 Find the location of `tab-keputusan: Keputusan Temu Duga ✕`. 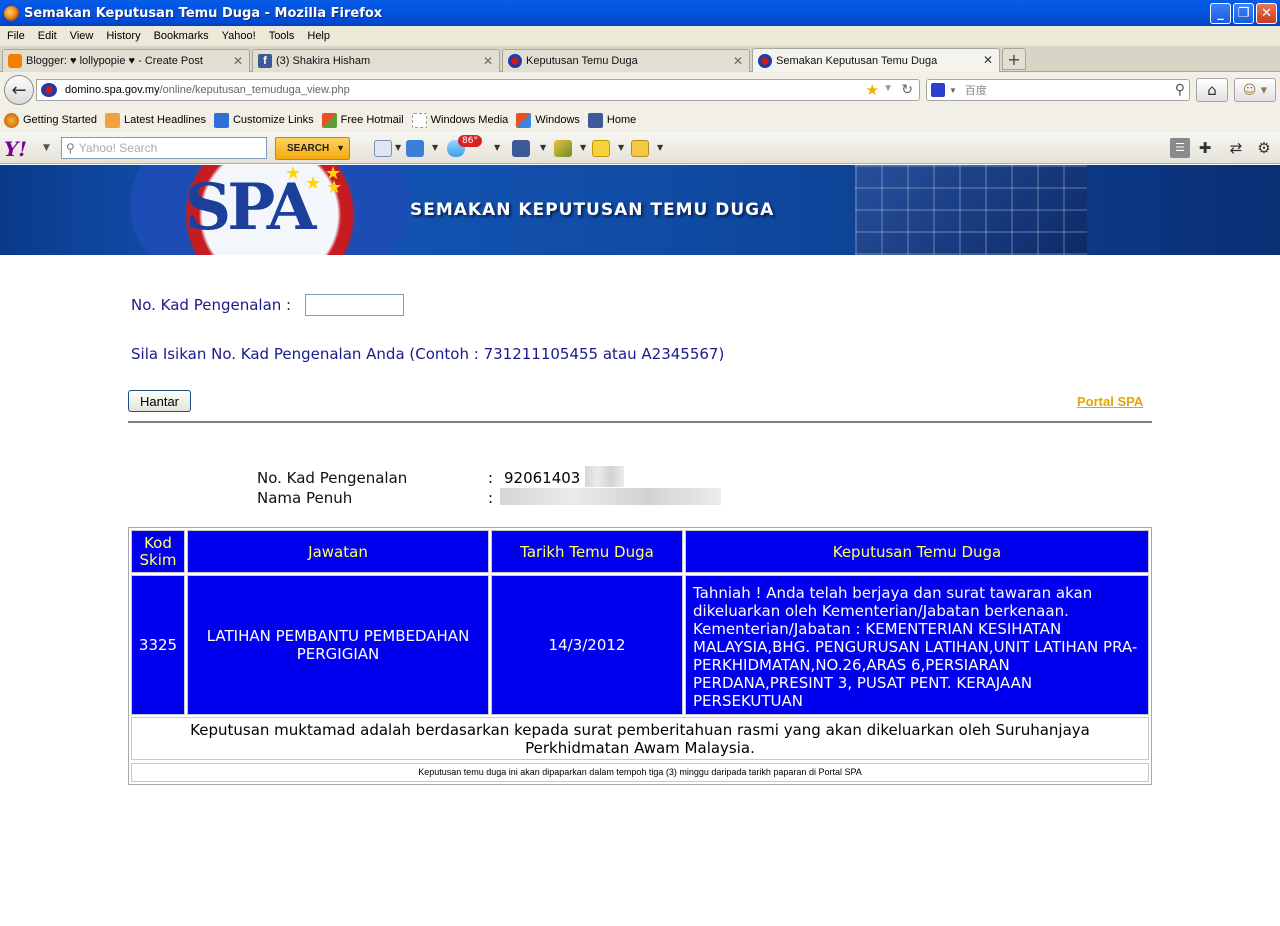

tab-keputusan: Keputusan Temu Duga ✕ is located at coordinates (626, 60).